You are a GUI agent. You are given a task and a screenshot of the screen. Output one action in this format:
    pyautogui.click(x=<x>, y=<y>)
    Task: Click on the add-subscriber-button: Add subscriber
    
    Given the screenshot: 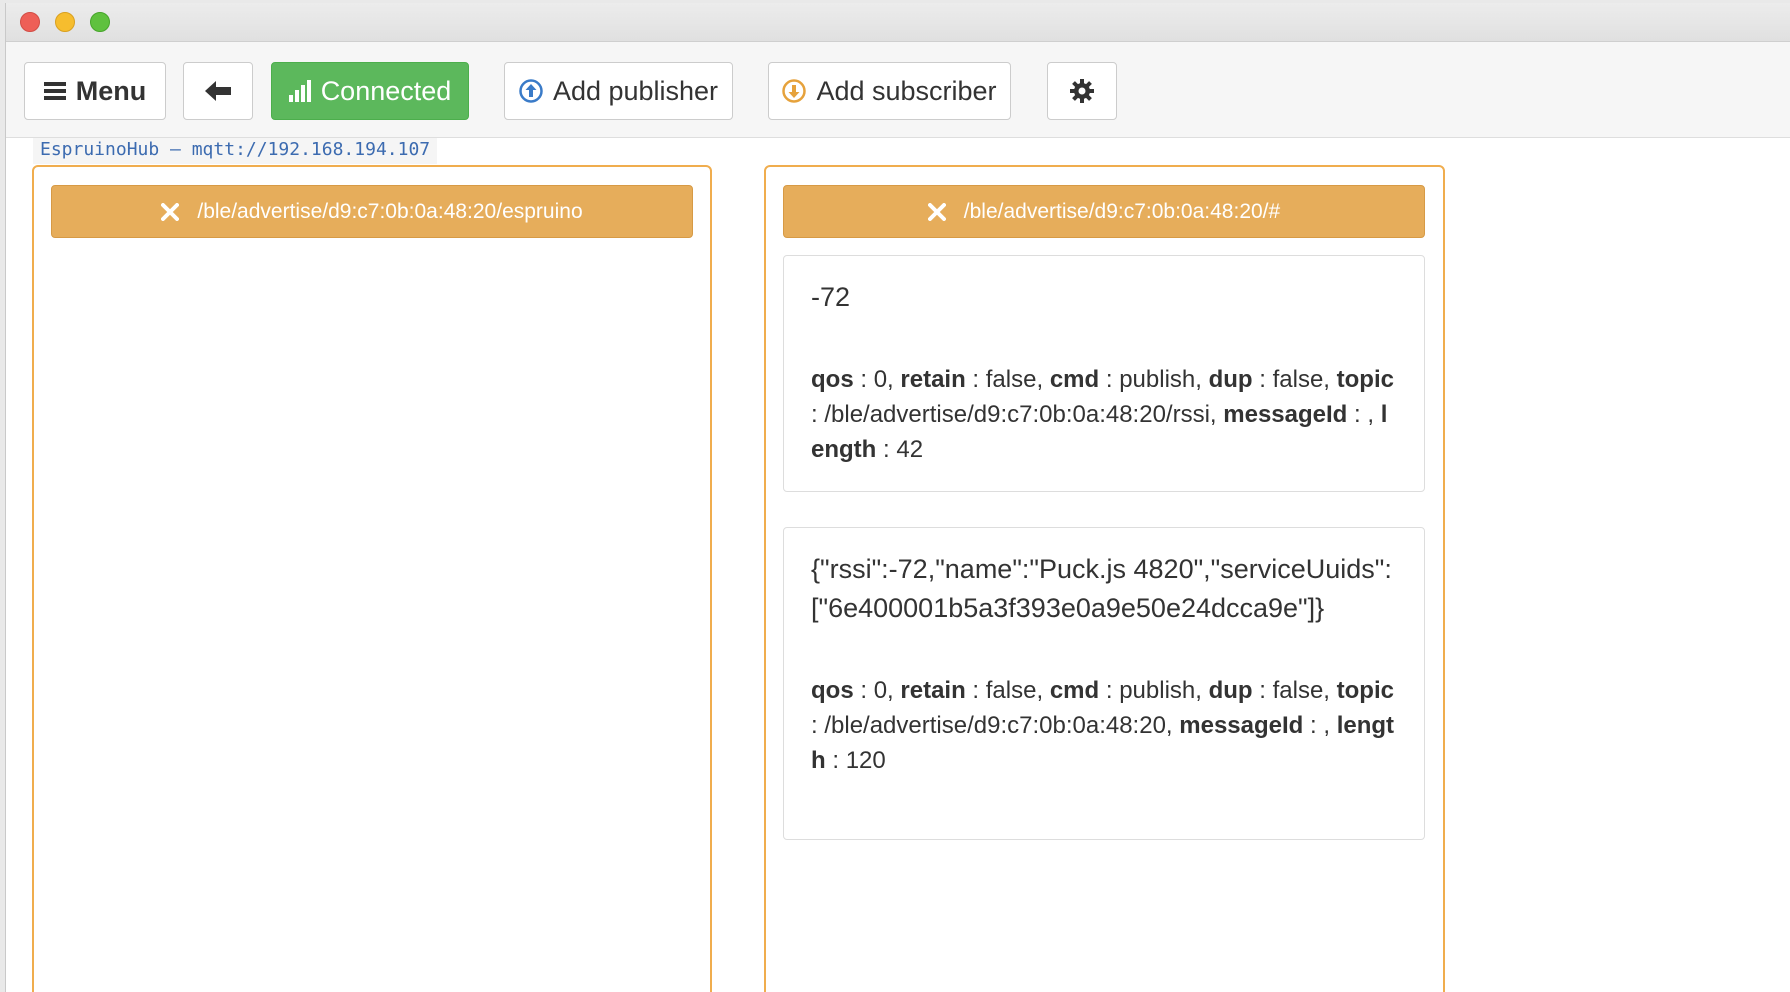 What is the action you would take?
    pyautogui.click(x=889, y=91)
    